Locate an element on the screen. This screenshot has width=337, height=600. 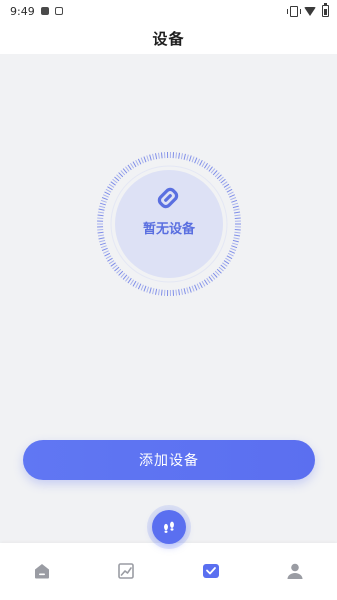
footprints-icon is located at coordinates (169, 527).